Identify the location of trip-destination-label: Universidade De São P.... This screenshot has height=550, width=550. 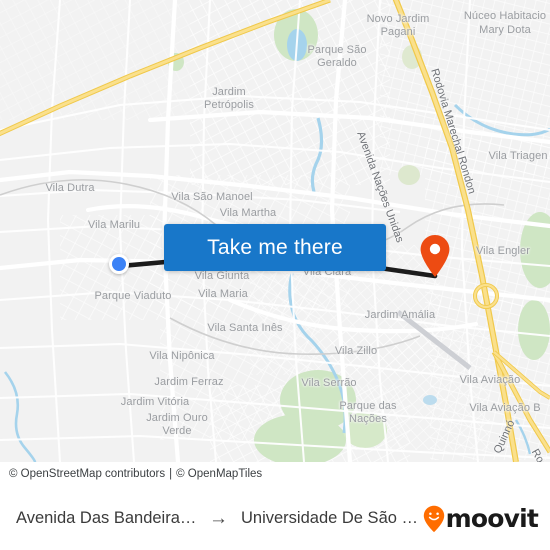
(332, 518).